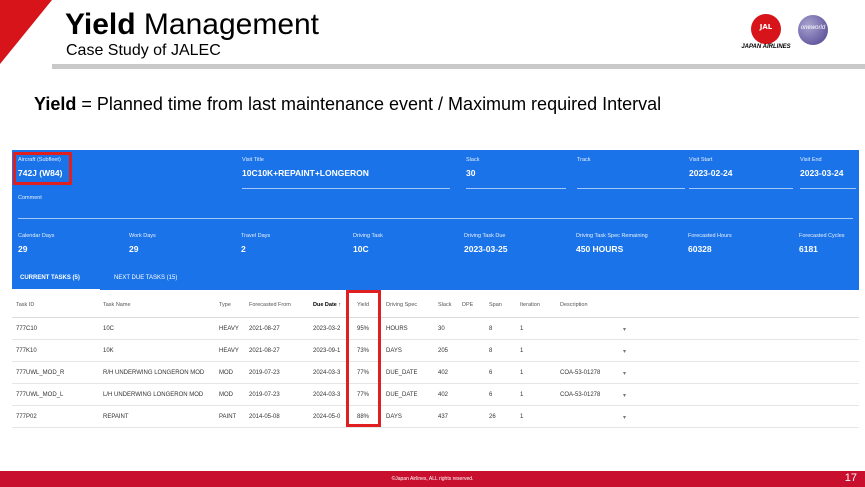 Image resolution: width=865 pixels, height=487 pixels. I want to click on field-visit-title: Visit Title 10C10K+REPAINT+LONGERON, so click(346, 173).